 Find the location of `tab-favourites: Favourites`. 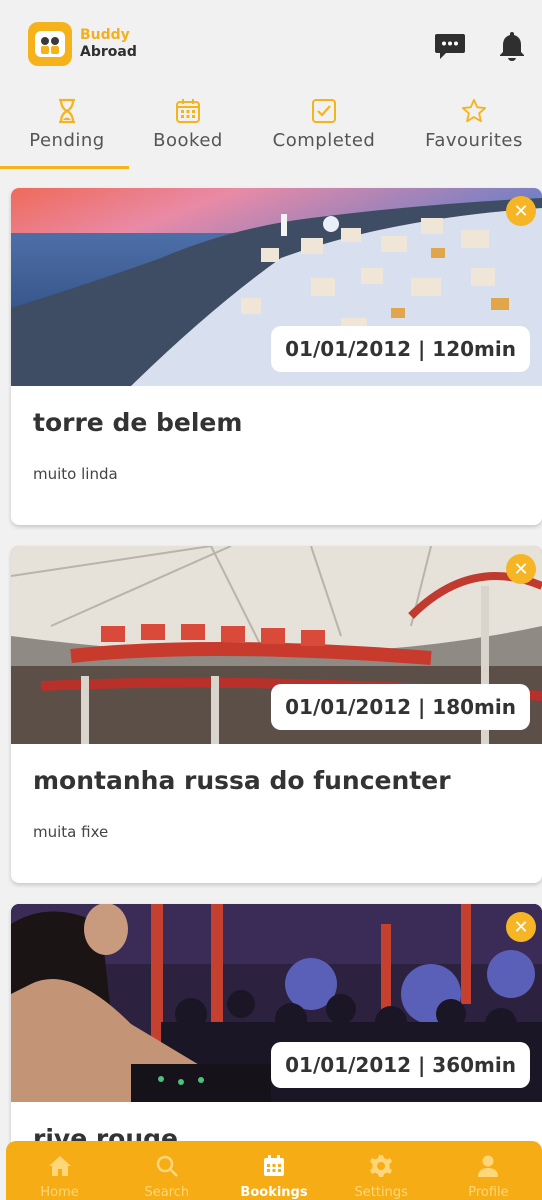

tab-favourites: Favourites is located at coordinates (474, 133).